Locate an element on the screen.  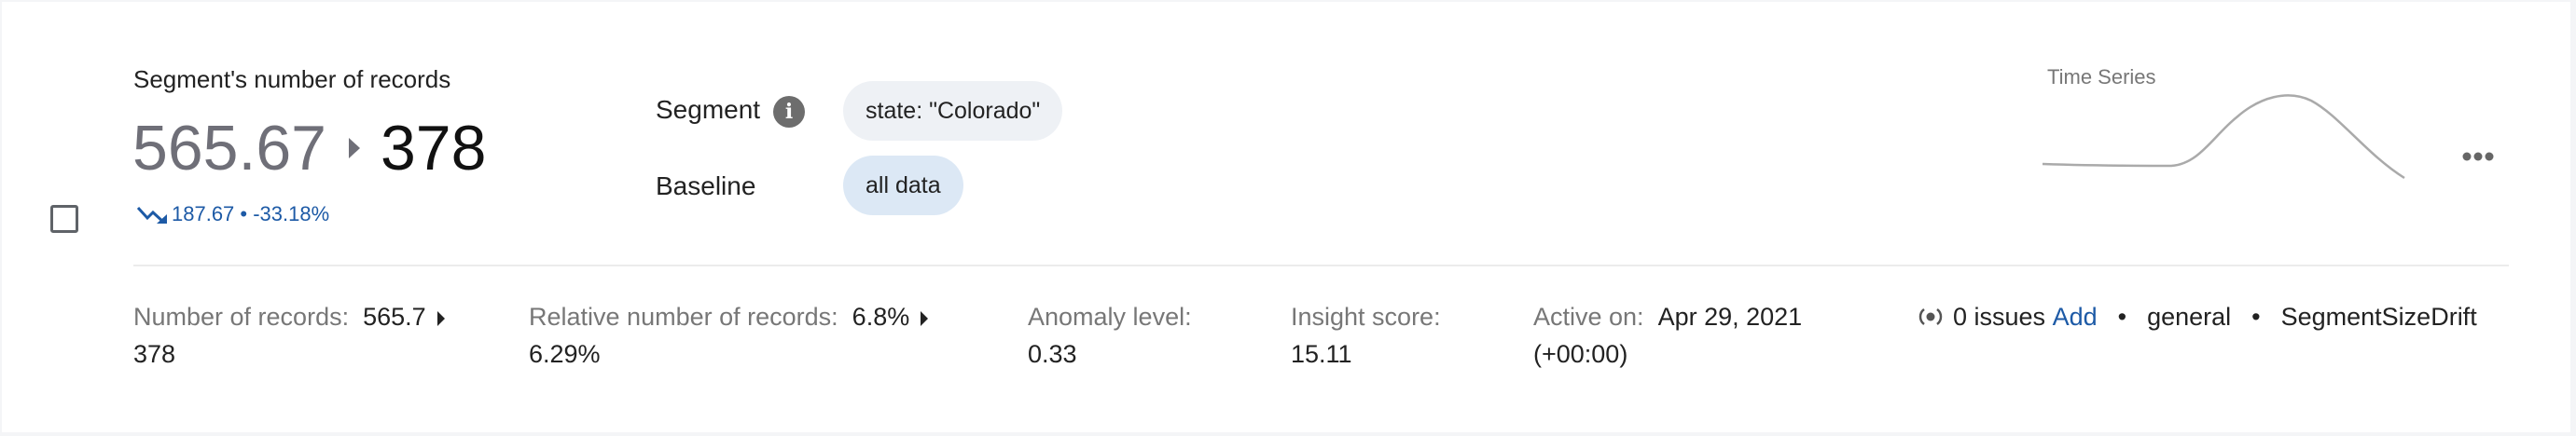
radio-signal-icon is located at coordinates (1930, 316).